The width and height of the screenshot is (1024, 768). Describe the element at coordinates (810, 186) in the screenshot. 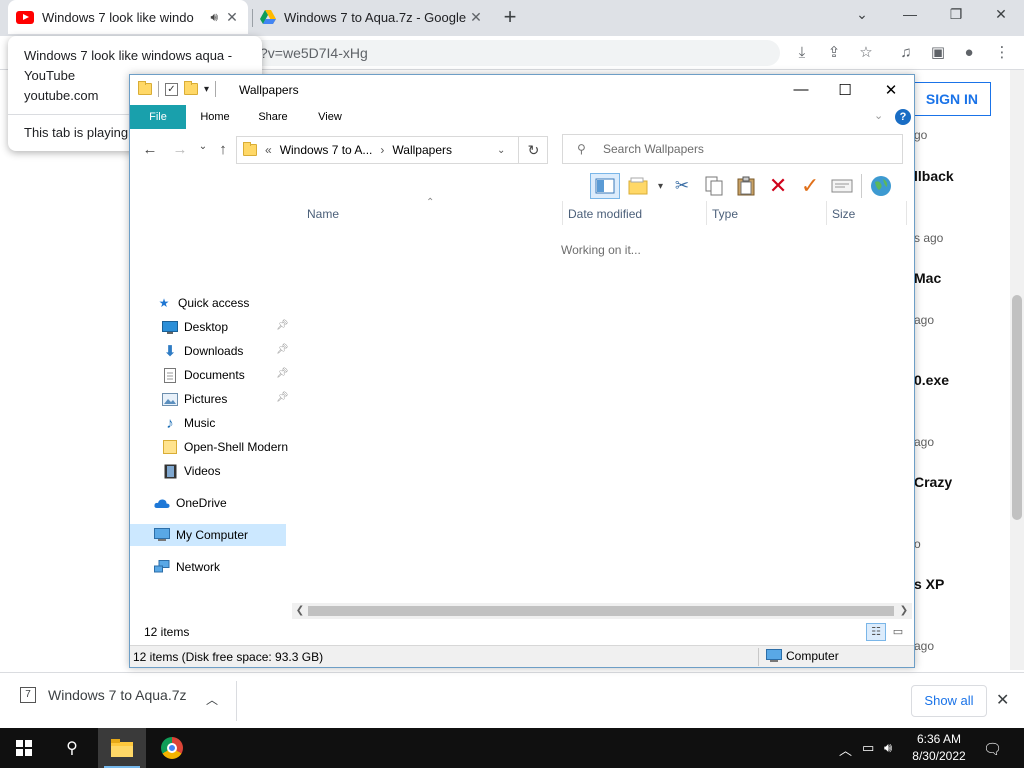

I see `rename-check-icon: ✓` at that location.